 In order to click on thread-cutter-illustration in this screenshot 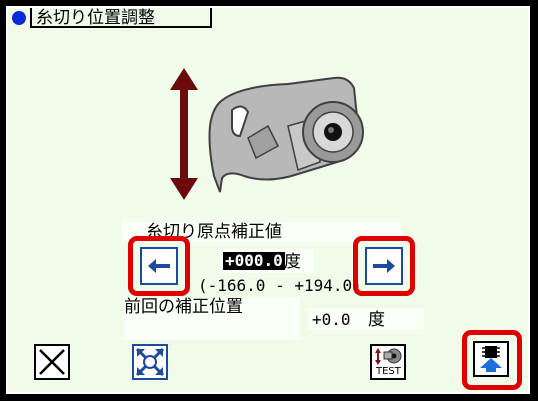, I will do `click(267, 134)`.